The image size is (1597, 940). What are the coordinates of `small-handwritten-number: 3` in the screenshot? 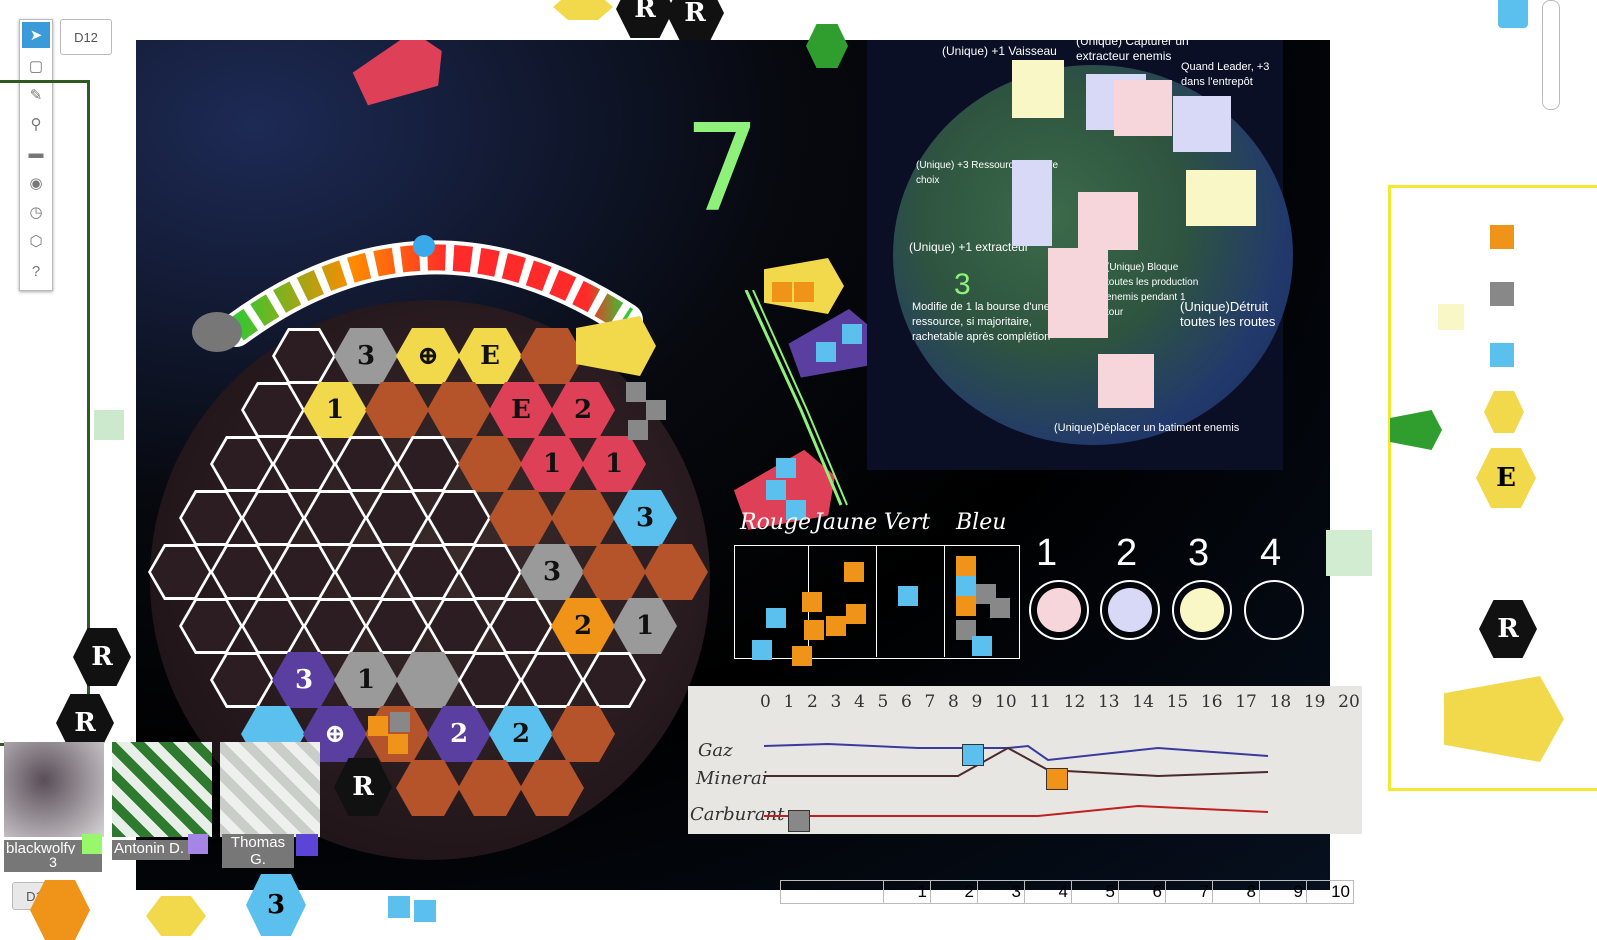 It's located at (962, 284).